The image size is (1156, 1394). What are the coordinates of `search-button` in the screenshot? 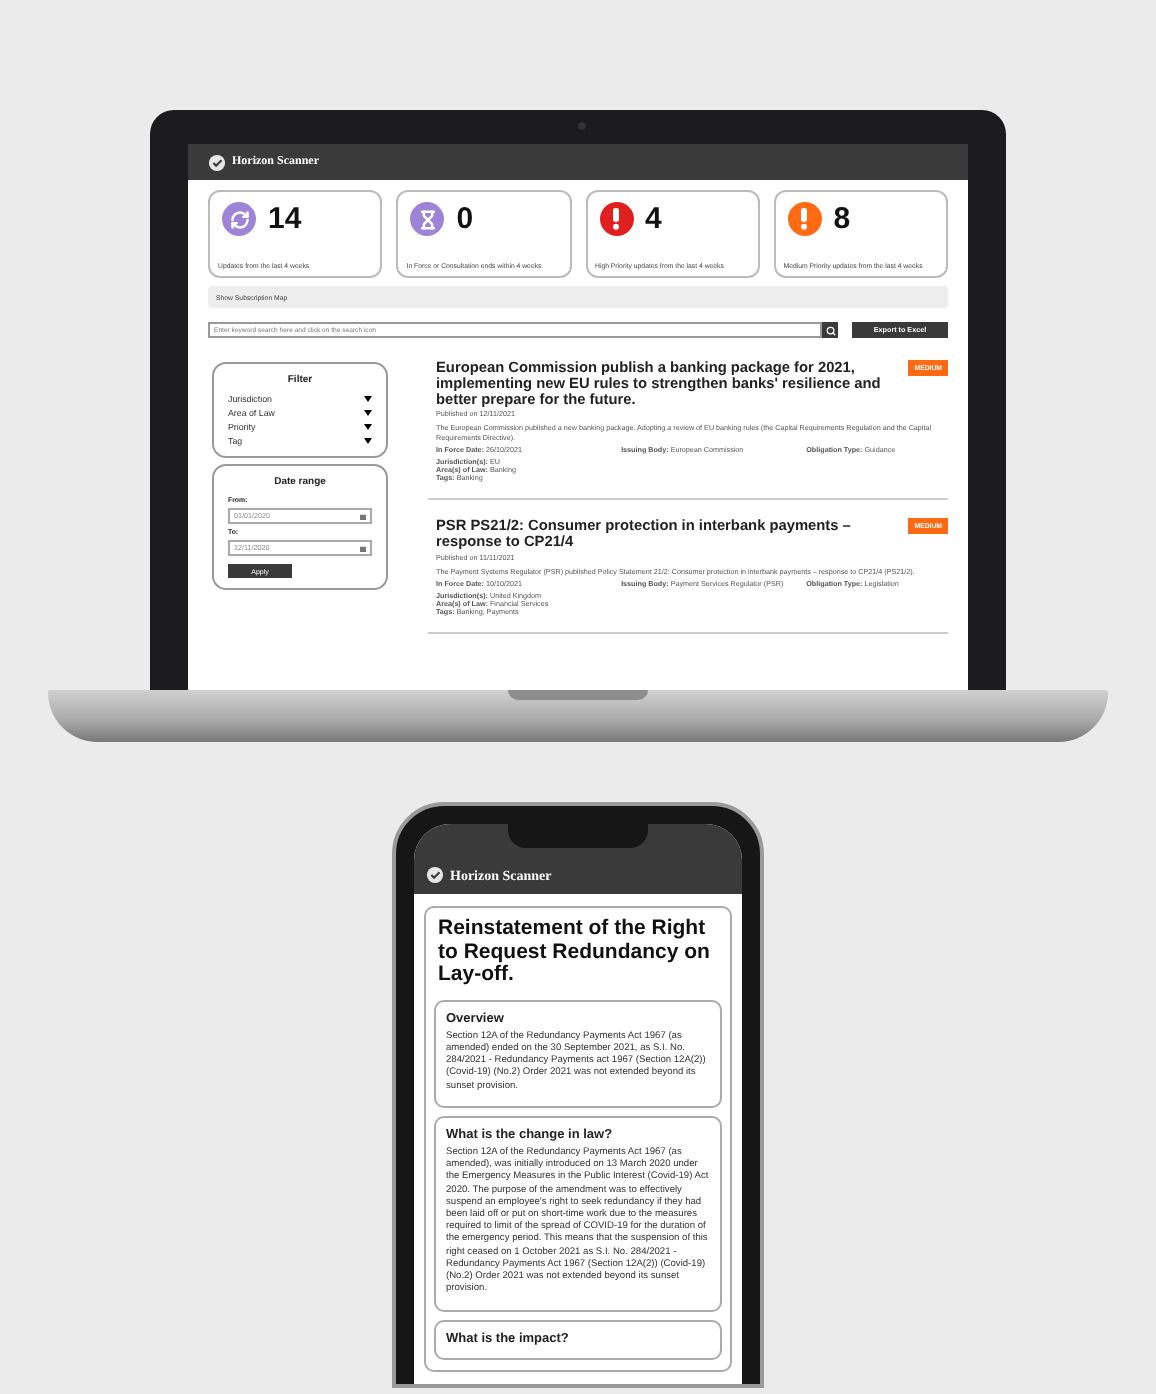 It's located at (830, 330).